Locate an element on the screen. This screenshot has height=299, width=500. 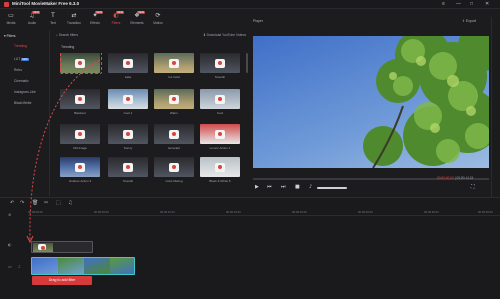
toolbar-motion: ⟳ Motion is located at coordinates (158, 20).